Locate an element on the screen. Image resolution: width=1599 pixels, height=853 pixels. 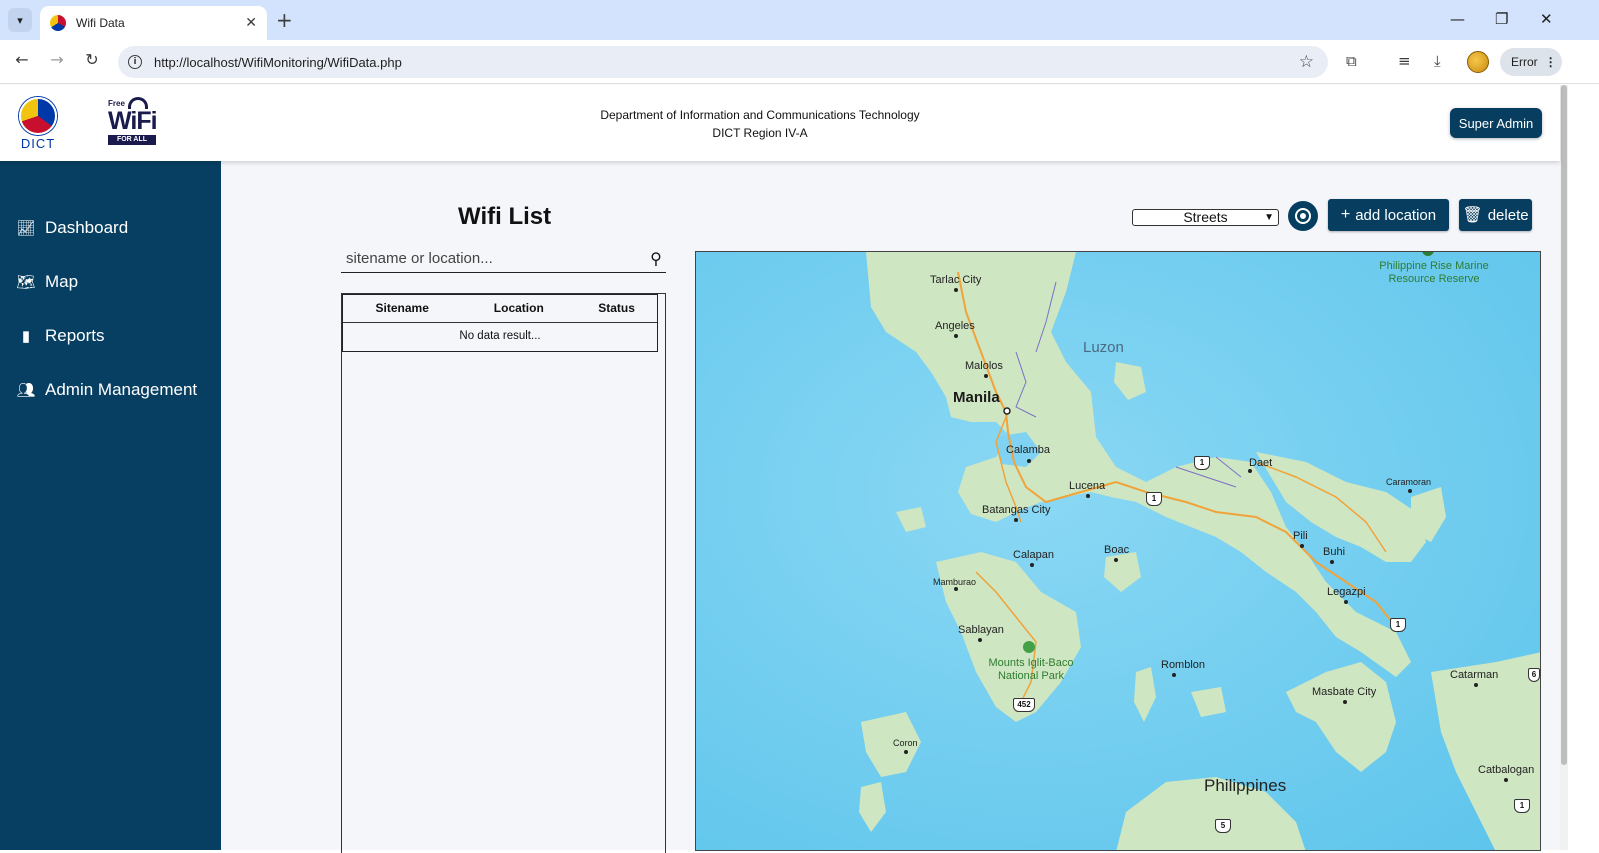
park-marker is located at coordinates (1029, 647).